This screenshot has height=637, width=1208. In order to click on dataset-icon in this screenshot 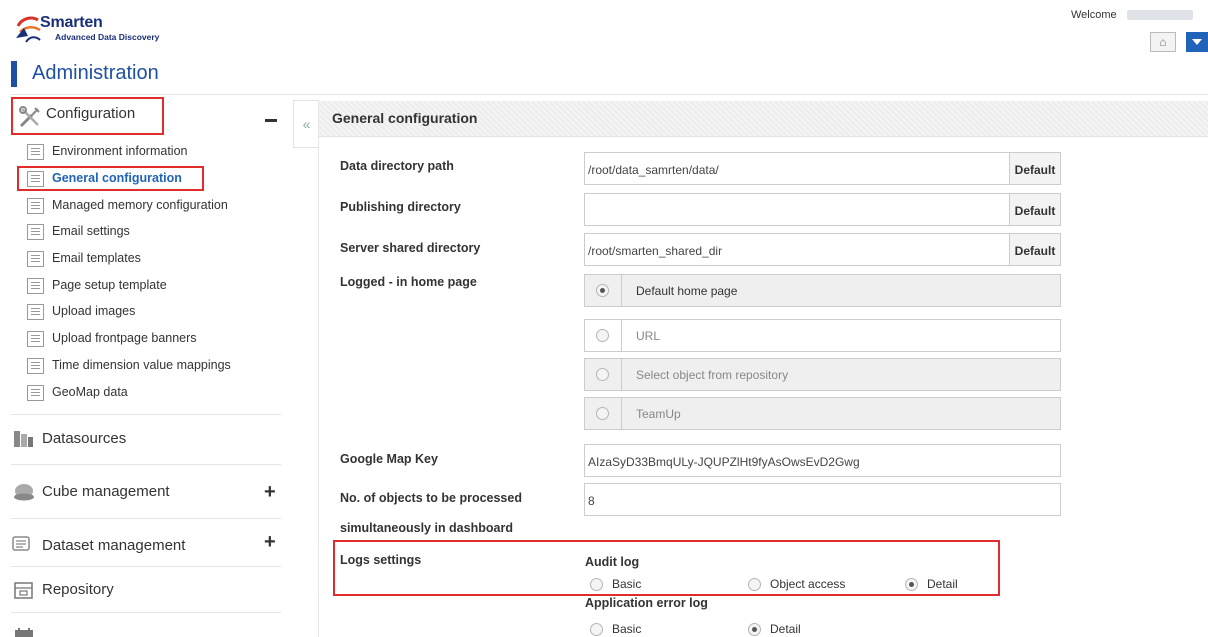, I will do `click(21, 543)`.